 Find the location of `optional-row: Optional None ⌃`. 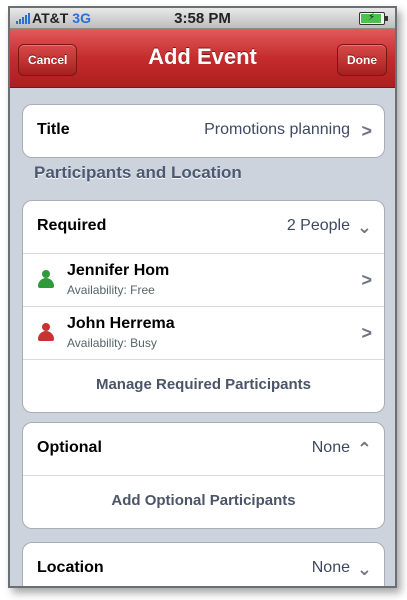

optional-row: Optional None ⌃ is located at coordinates (203, 449).